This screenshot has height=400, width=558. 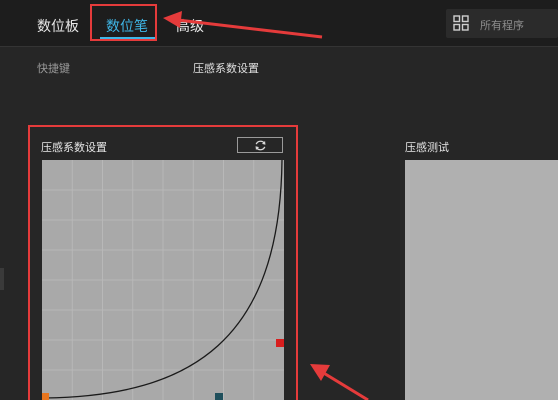 I want to click on grid-icon, so click(x=461, y=23).